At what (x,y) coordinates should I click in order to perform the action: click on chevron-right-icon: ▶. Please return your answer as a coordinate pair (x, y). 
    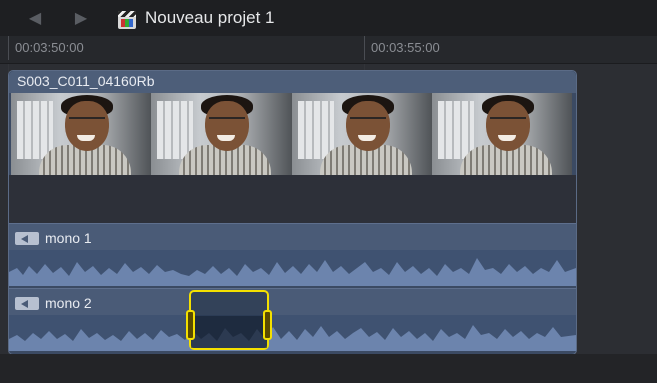
    Looking at the image, I should click on (81, 18).